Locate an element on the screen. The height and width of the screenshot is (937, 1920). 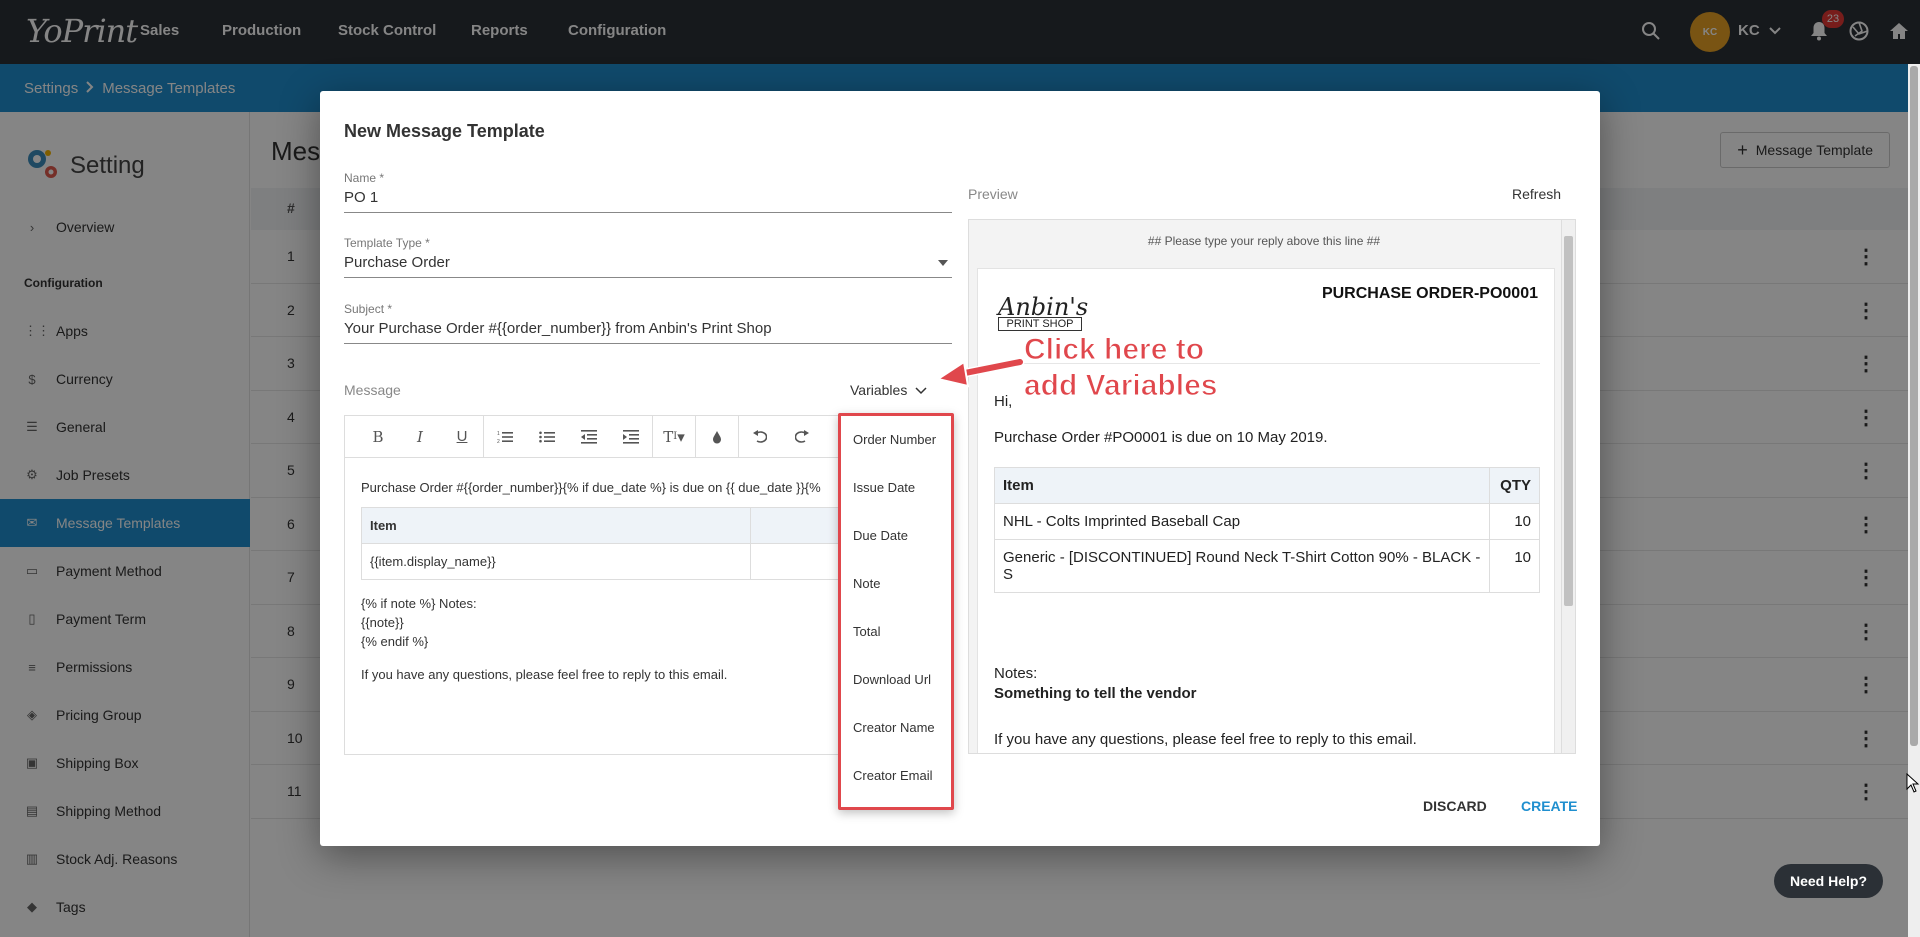
template-type-value: Purchase Order is located at coordinates (397, 262).